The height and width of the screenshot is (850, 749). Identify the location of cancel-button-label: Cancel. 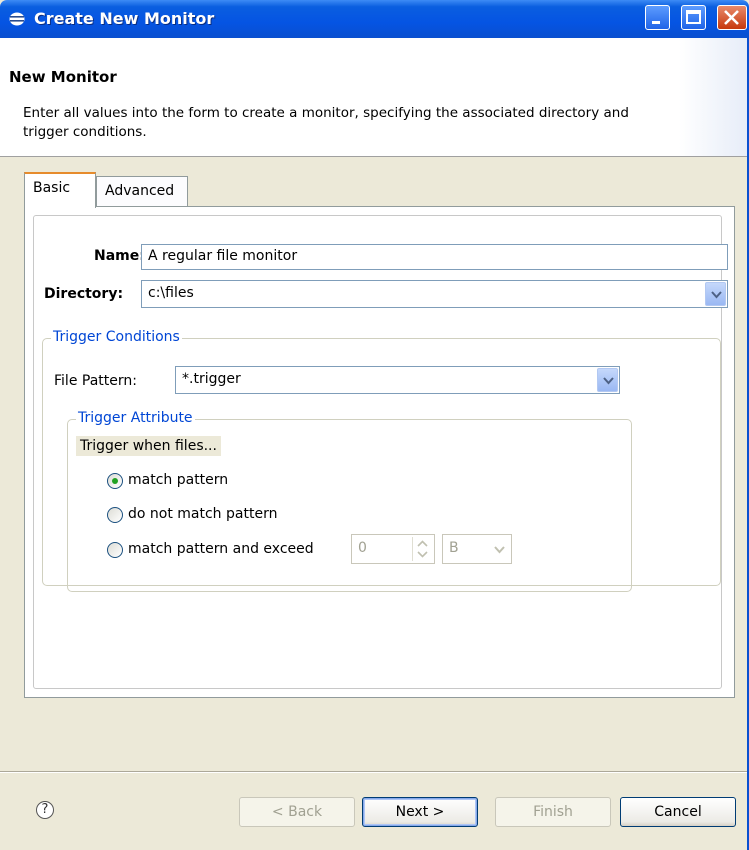
(678, 812).